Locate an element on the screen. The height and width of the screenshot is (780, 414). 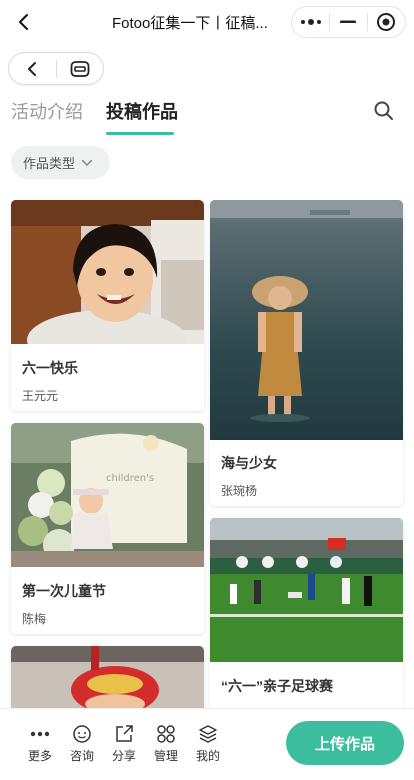
work-type-filter: 作品类型 is located at coordinates (60, 162).